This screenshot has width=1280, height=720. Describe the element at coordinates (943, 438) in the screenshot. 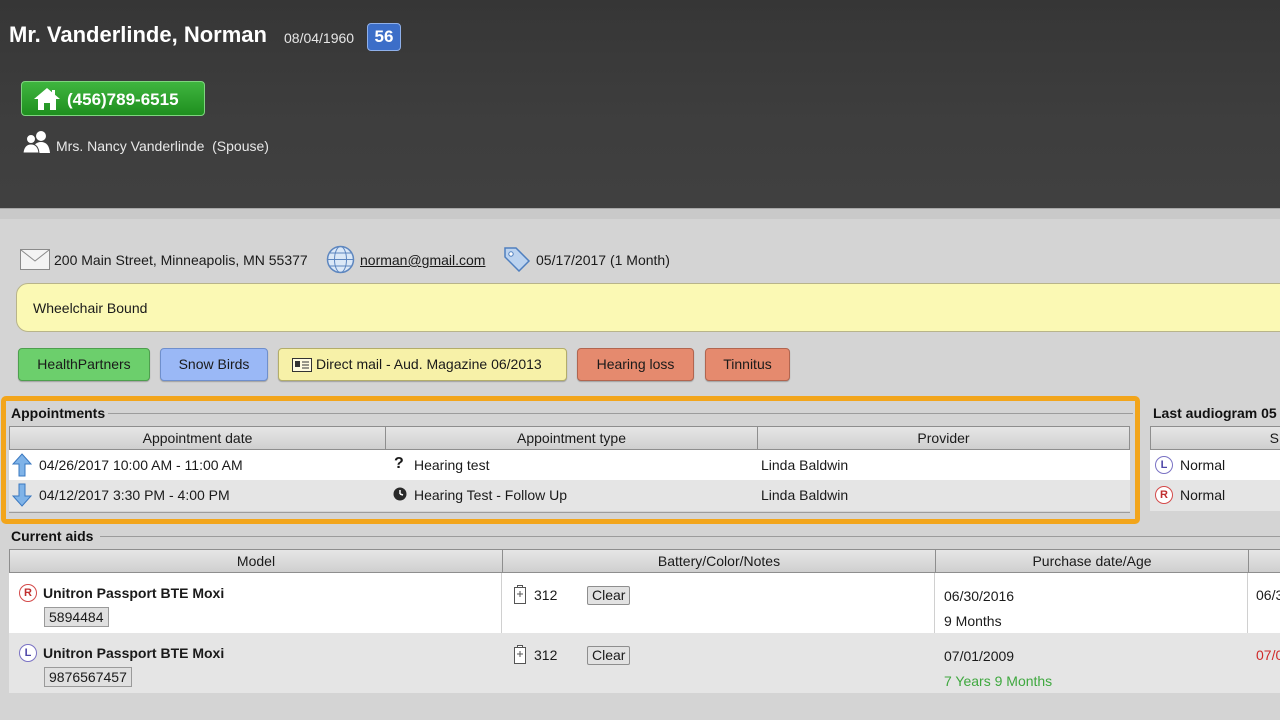

I see `column-provider: Provider` at that location.